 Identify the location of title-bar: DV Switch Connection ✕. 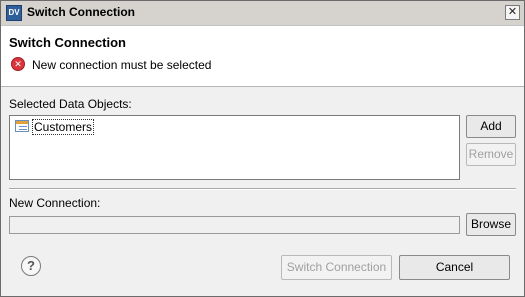
(262, 13).